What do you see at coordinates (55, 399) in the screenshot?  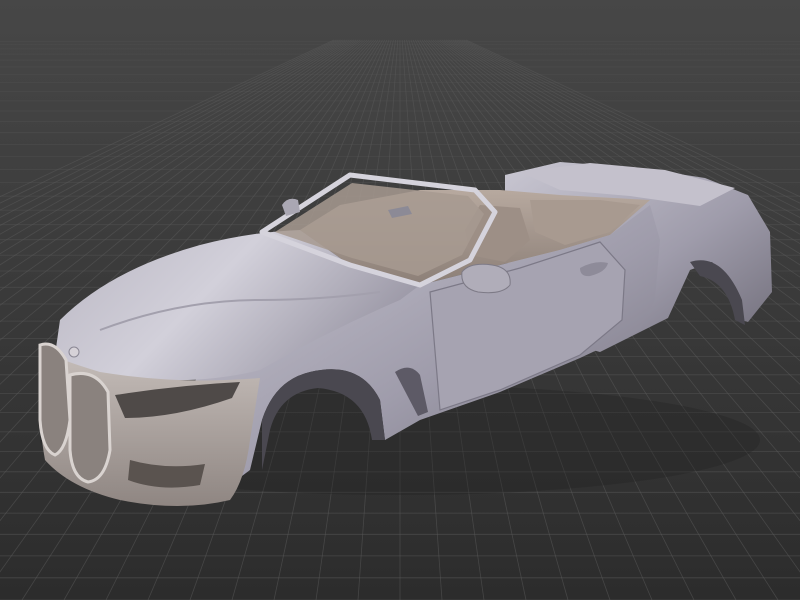 I see `grille-left` at bounding box center [55, 399].